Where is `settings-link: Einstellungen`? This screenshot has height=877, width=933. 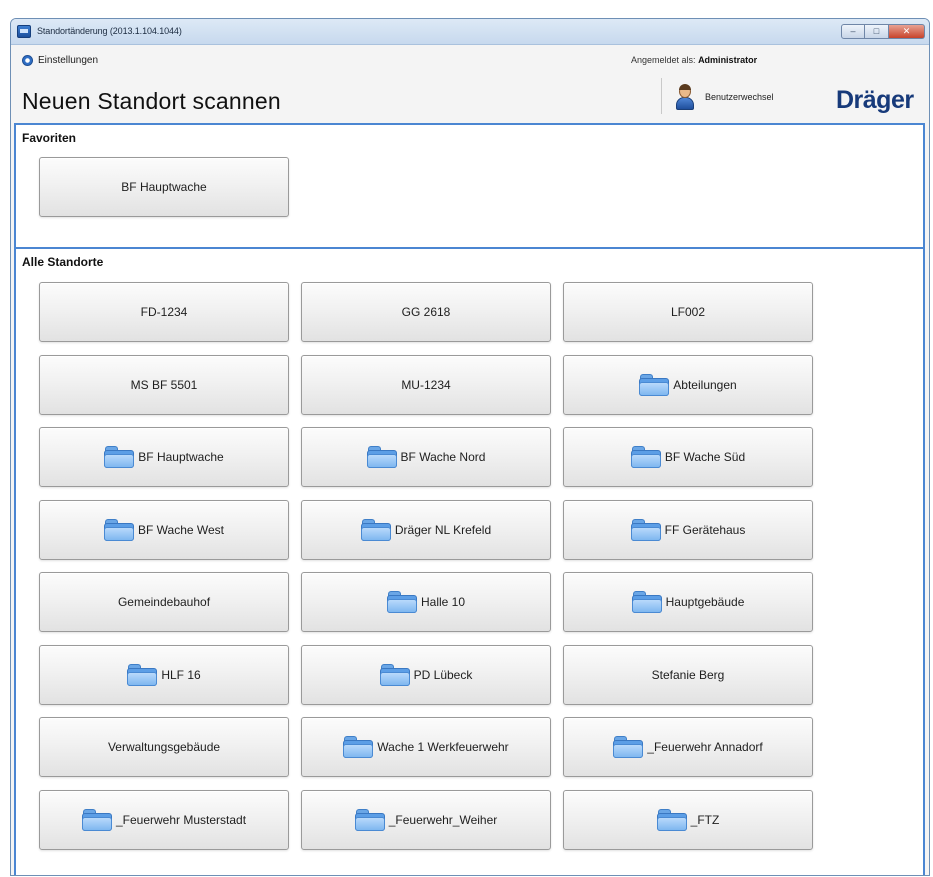 settings-link: Einstellungen is located at coordinates (60, 60).